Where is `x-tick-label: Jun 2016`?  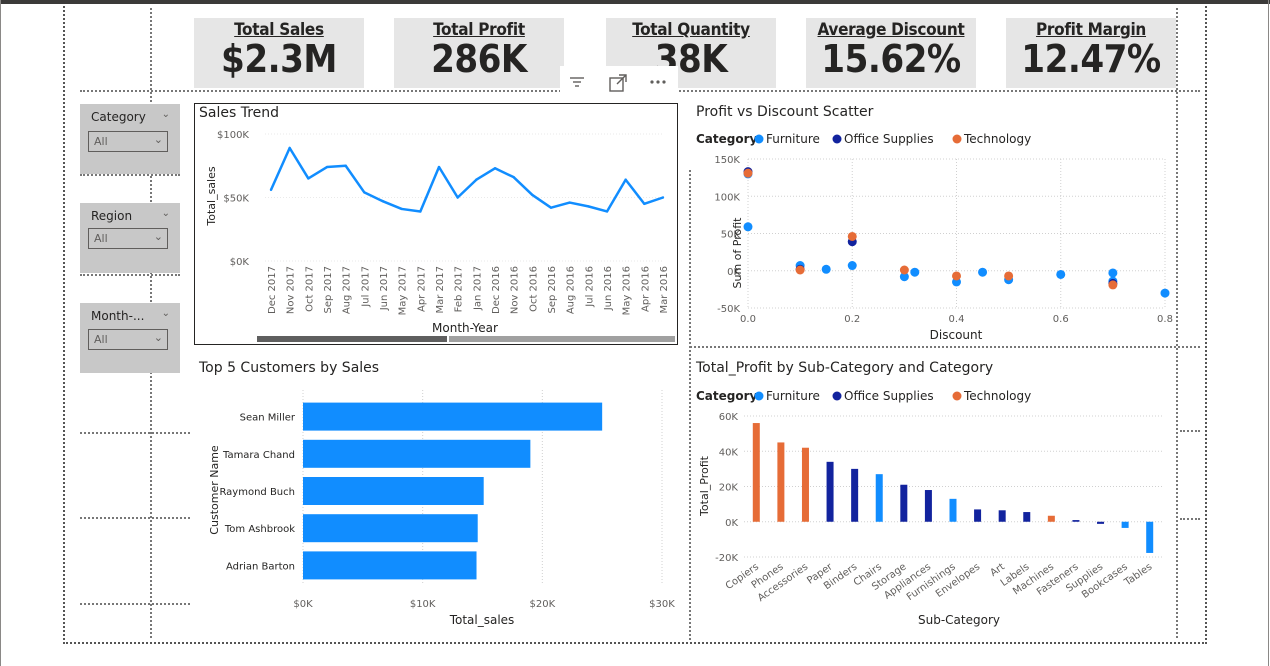 x-tick-label: Jun 2016 is located at coordinates (608, 288).